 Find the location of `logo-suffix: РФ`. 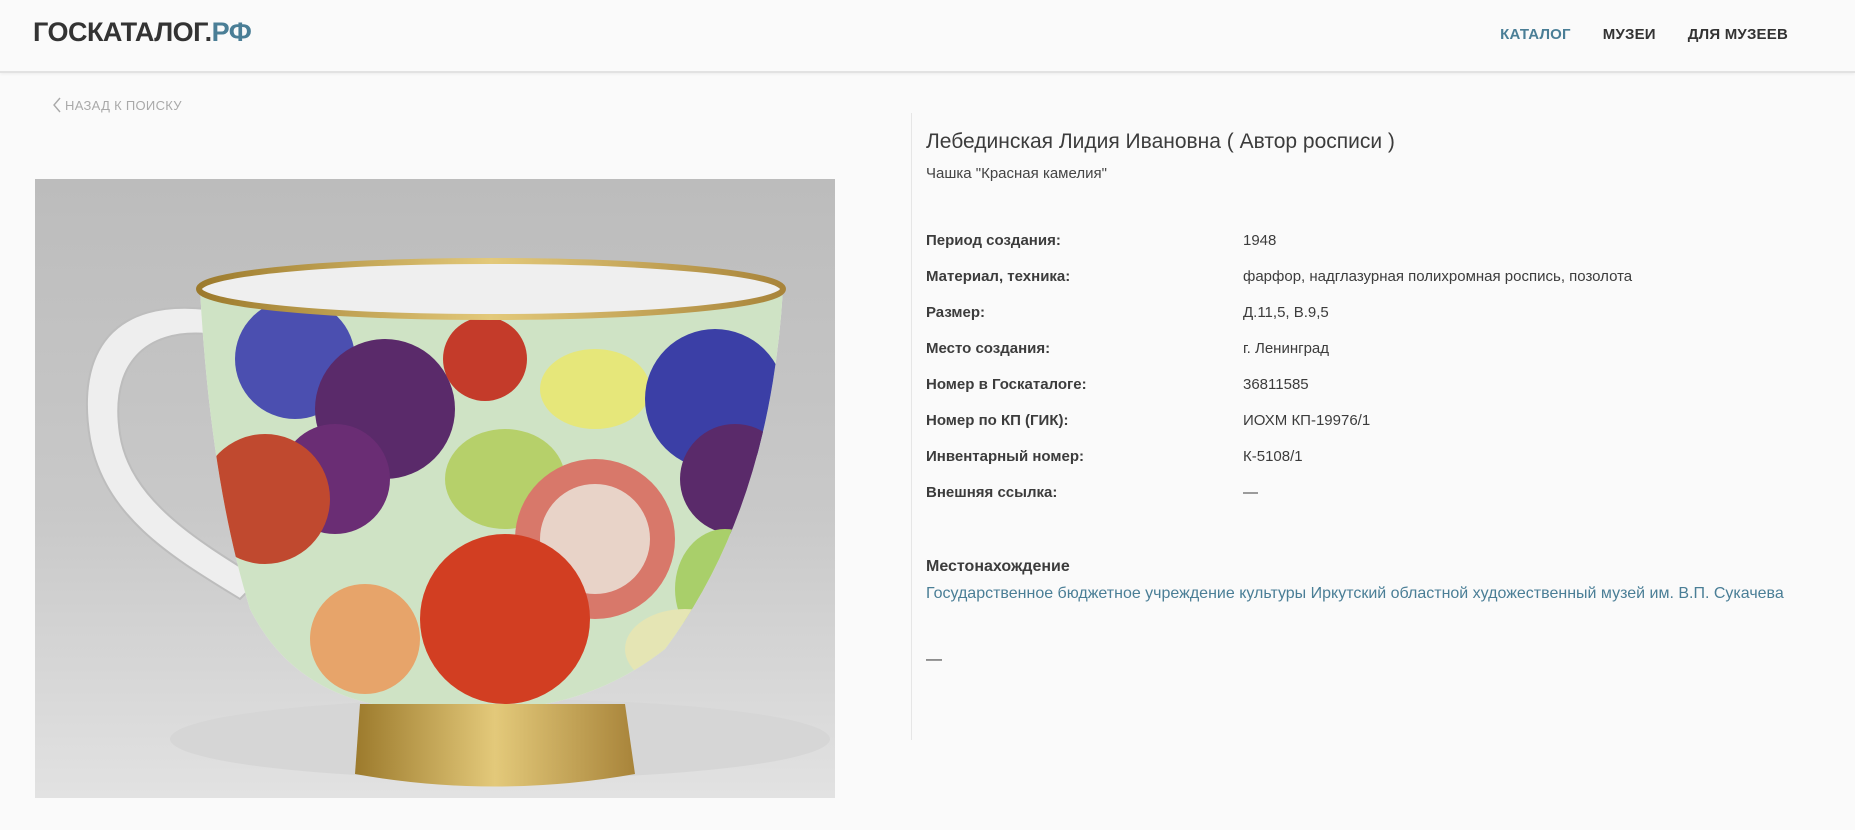

logo-suffix: РФ is located at coordinates (231, 32).